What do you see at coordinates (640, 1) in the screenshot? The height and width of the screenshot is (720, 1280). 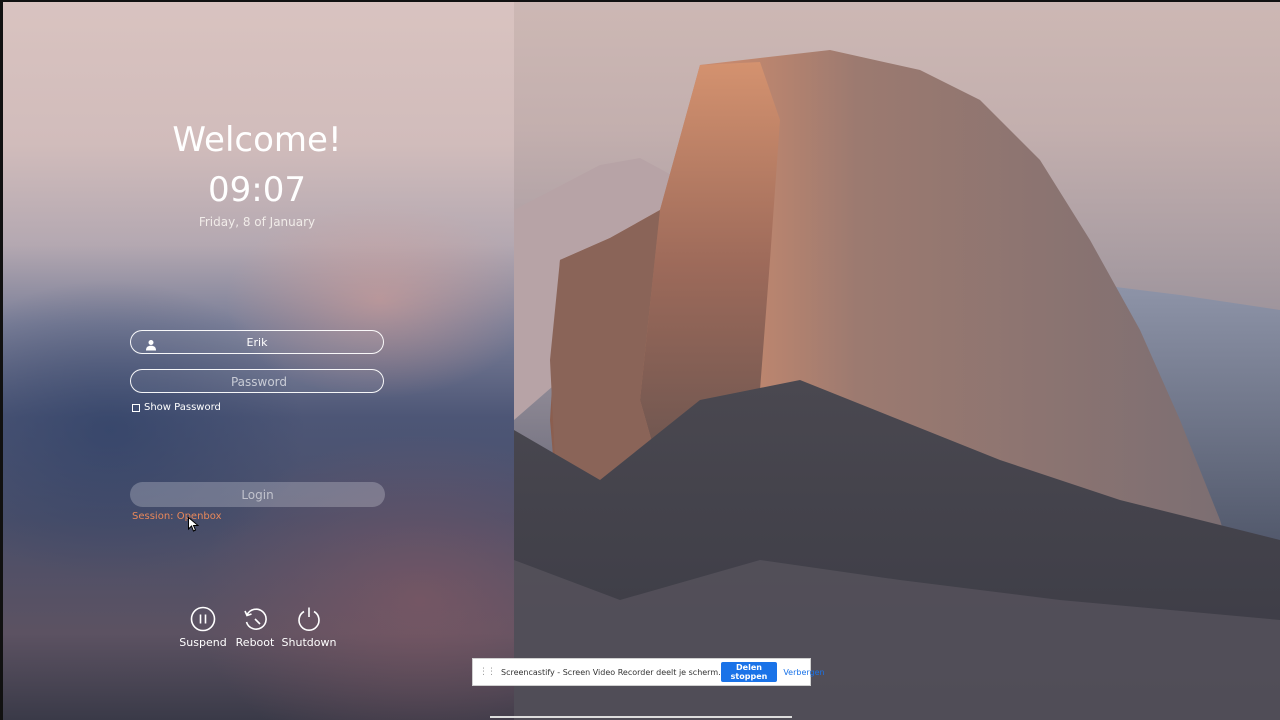 I see `top-edge` at bounding box center [640, 1].